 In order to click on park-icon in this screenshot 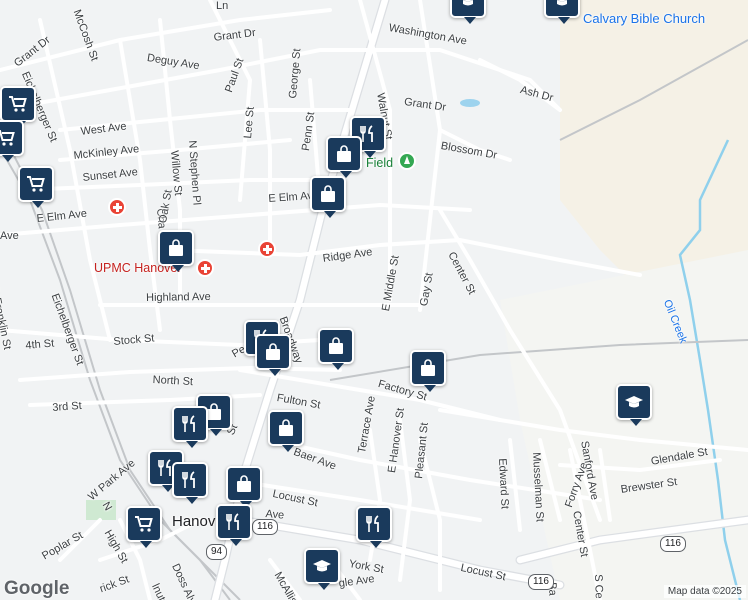, I will do `click(407, 161)`.